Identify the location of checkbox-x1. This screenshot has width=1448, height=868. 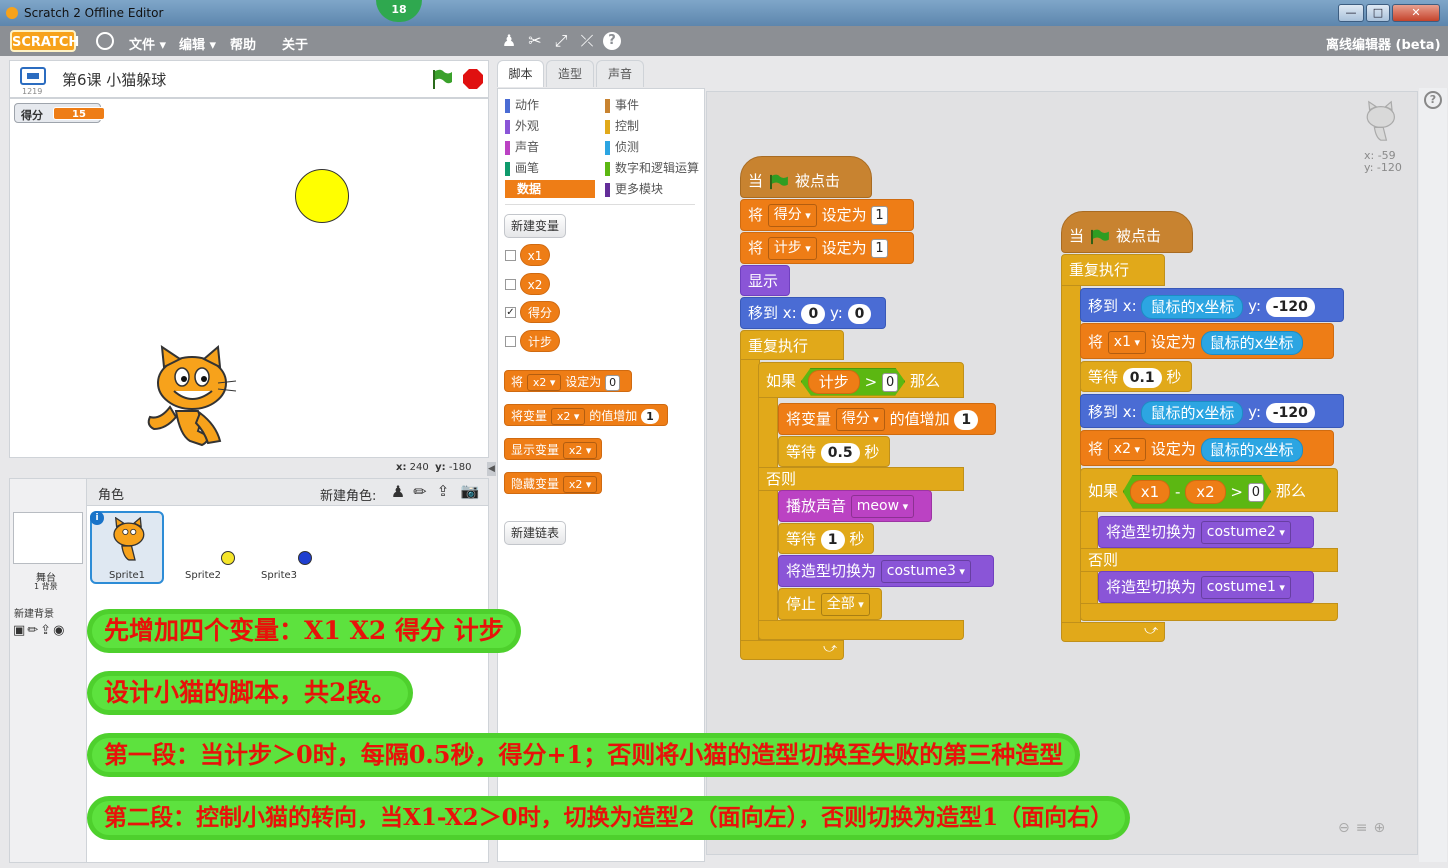
(510, 255).